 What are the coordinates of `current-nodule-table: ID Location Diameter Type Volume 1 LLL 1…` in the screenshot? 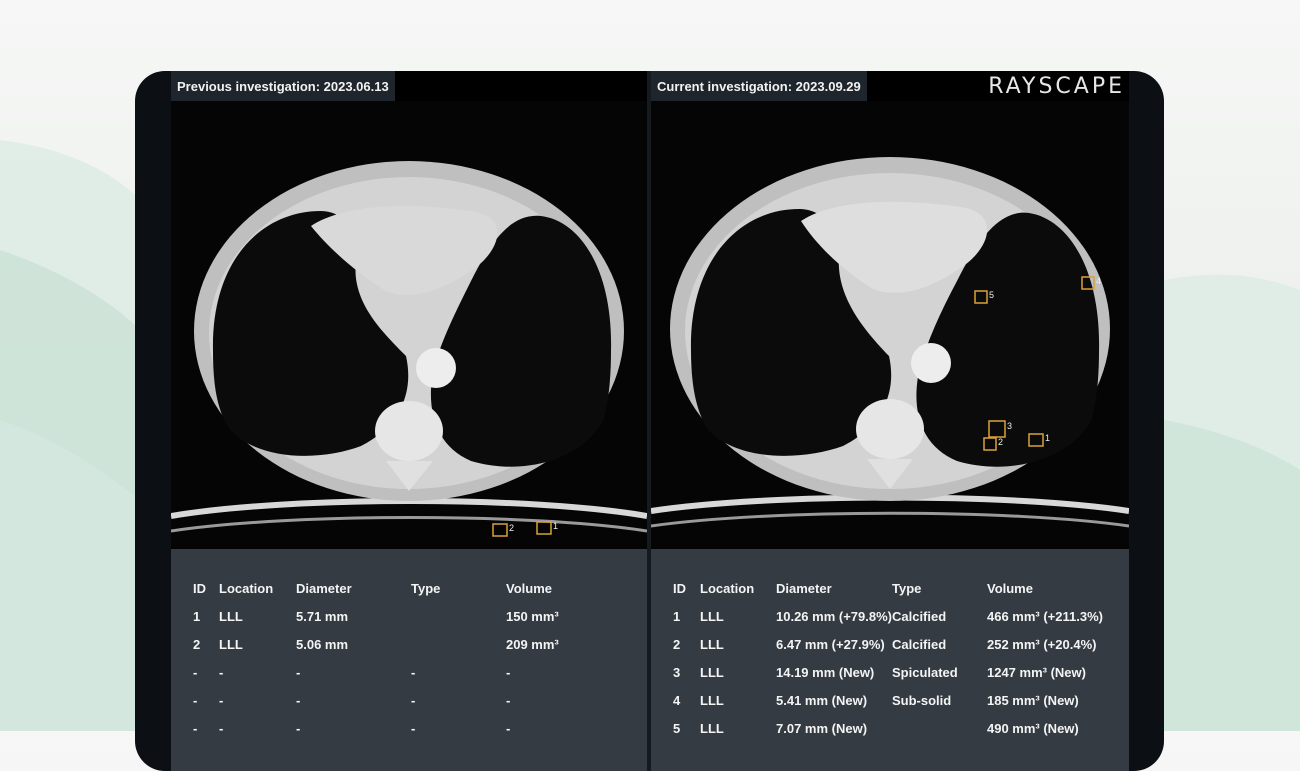 It's located at (897, 658).